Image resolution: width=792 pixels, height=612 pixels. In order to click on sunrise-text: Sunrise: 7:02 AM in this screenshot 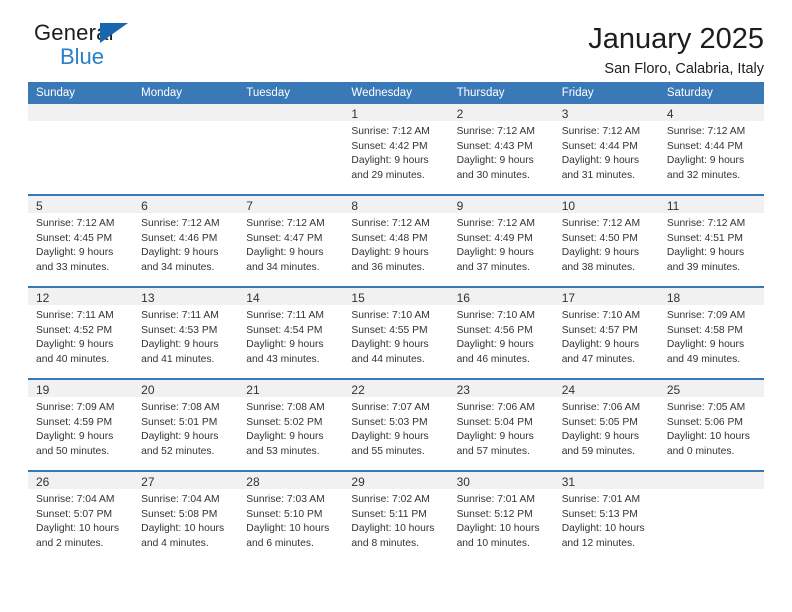, I will do `click(390, 499)`.